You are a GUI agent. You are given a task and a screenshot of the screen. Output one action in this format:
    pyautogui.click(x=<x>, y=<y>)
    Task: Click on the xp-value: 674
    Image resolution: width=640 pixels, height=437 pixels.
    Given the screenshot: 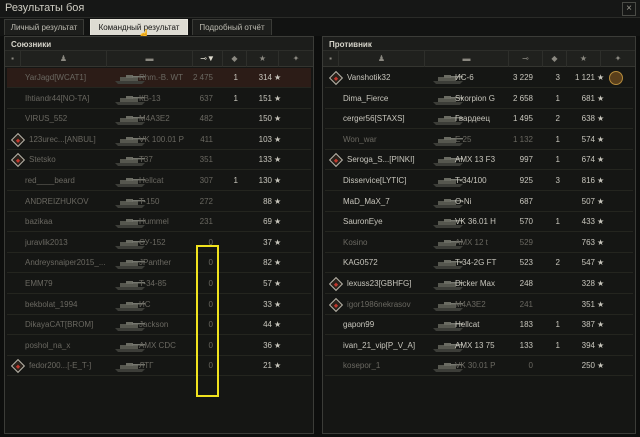 What is the action you would take?
    pyautogui.click(x=588, y=160)
    